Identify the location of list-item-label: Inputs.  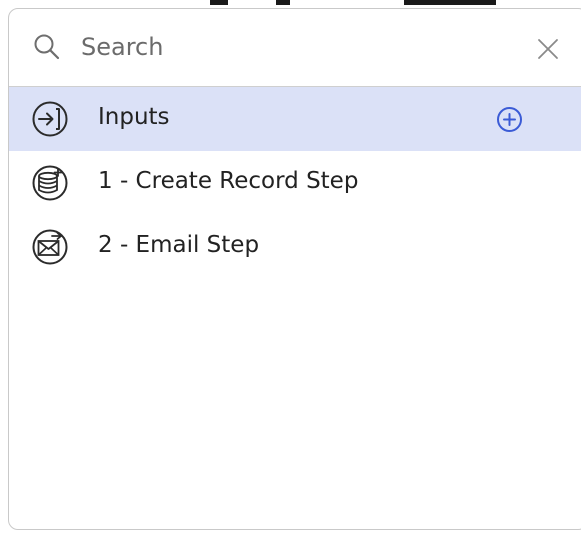
(134, 117).